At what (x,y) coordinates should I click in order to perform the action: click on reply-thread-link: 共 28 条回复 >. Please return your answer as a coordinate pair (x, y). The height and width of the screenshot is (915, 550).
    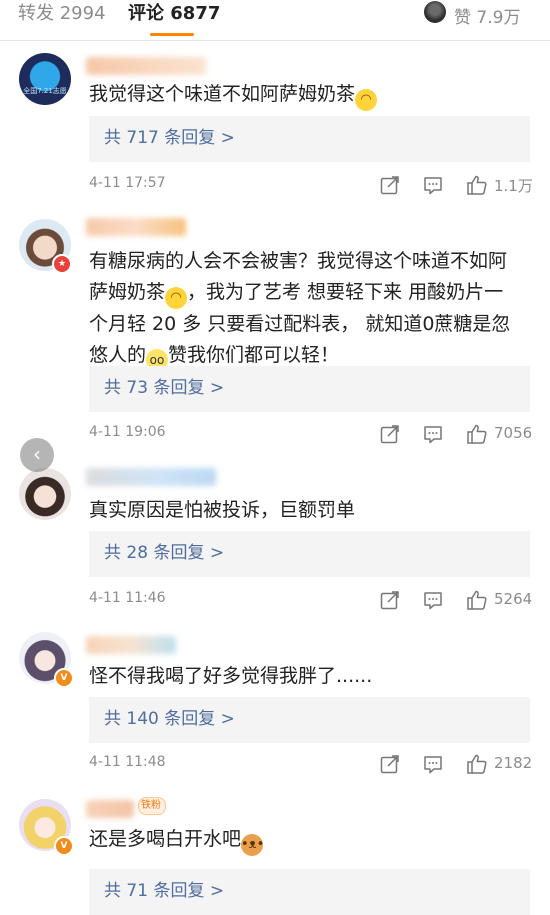
    Looking at the image, I should click on (309, 554).